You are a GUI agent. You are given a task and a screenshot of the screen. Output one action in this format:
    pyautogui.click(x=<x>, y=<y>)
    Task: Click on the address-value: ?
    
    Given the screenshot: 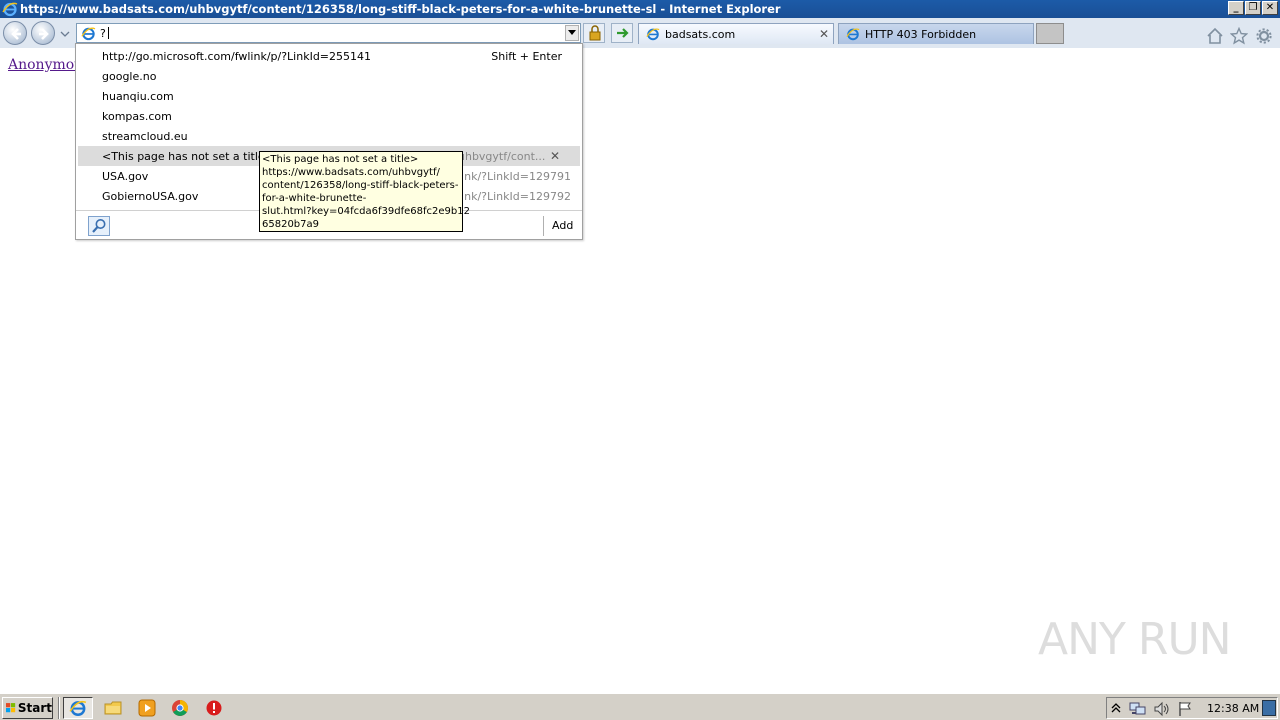 What is the action you would take?
    pyautogui.click(x=103, y=33)
    